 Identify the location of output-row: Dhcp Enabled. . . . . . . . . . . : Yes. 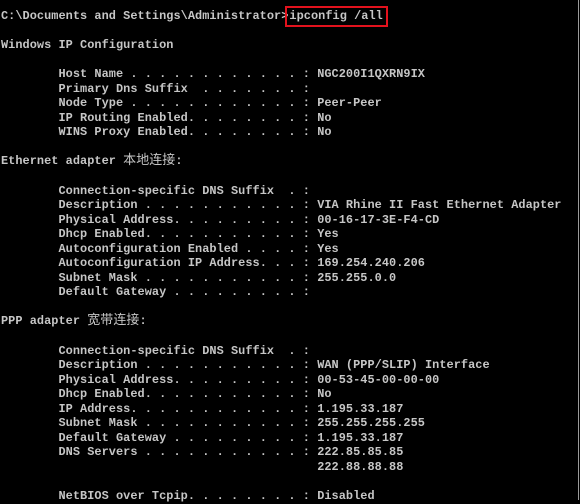
(289, 234).